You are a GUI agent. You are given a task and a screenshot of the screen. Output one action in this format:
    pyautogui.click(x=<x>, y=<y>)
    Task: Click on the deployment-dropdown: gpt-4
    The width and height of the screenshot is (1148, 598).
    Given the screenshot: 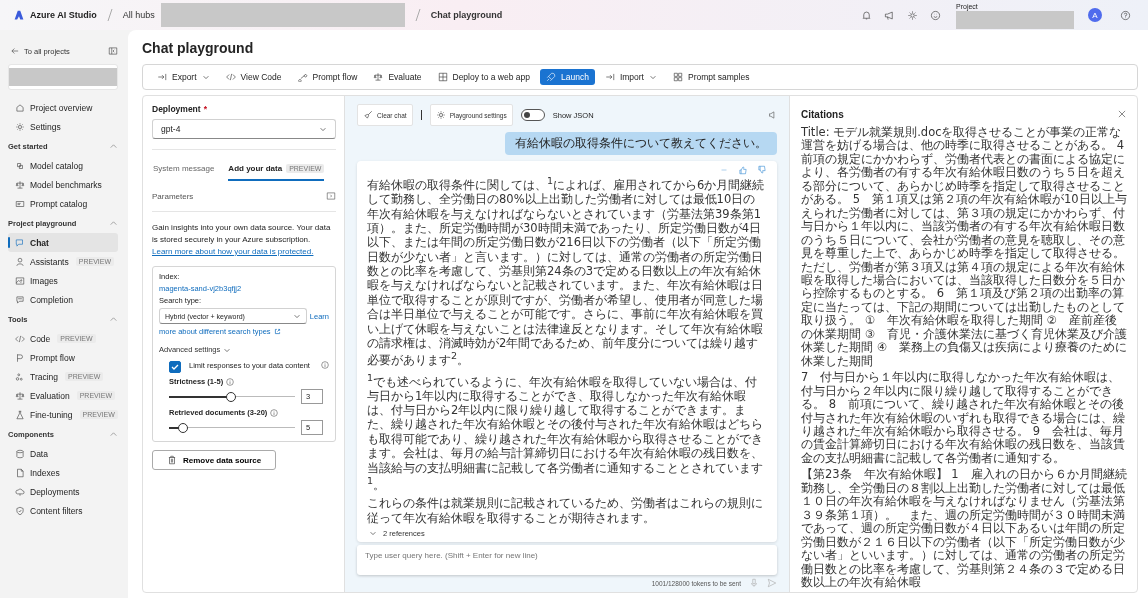 What is the action you would take?
    pyautogui.click(x=244, y=129)
    